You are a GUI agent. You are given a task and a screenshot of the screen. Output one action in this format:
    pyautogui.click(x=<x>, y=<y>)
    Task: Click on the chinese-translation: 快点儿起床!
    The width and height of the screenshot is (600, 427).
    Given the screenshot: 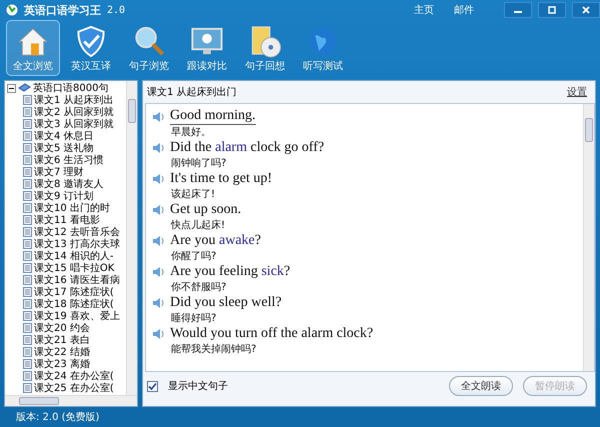 What is the action you would take?
    pyautogui.click(x=198, y=225)
    